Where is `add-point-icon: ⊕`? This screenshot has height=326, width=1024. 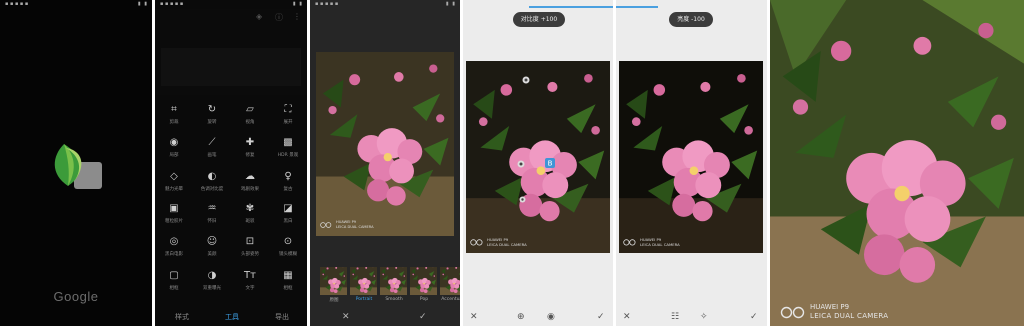 add-point-icon: ⊕ is located at coordinates (521, 317).